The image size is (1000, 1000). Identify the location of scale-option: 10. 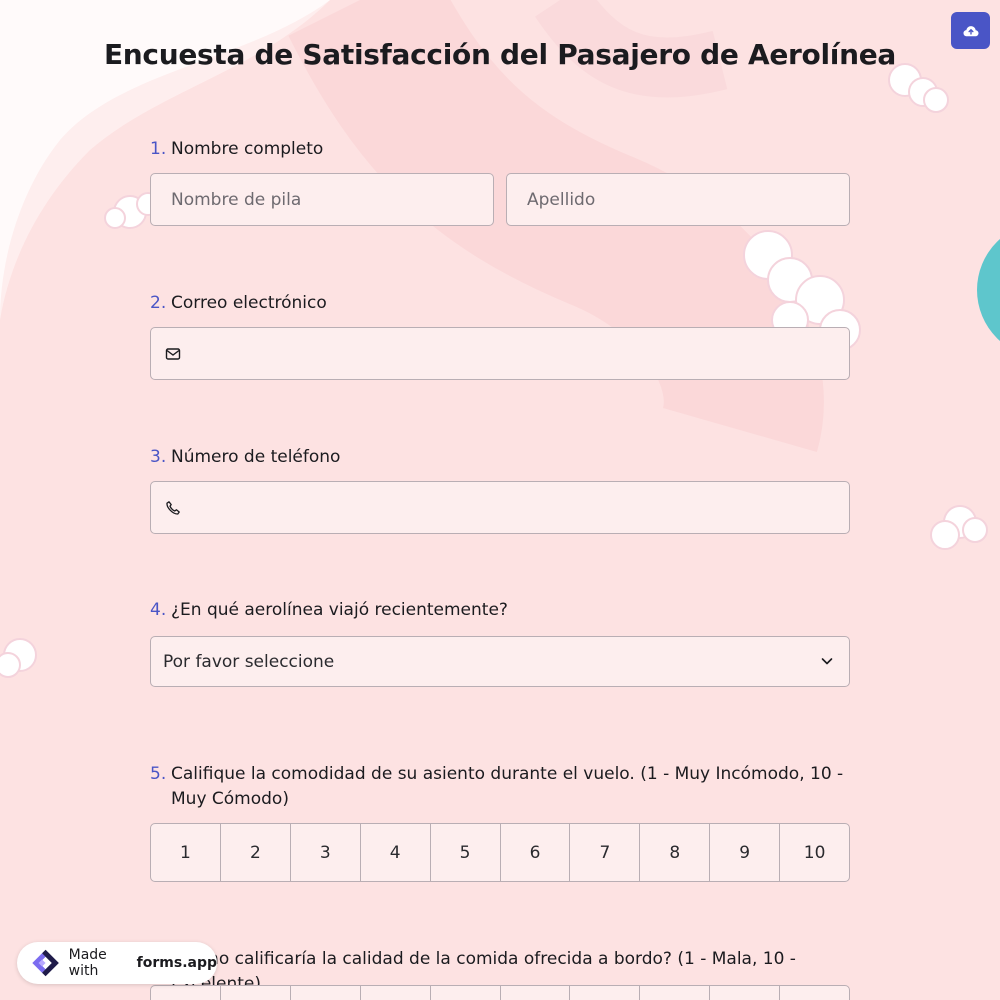
(814, 852).